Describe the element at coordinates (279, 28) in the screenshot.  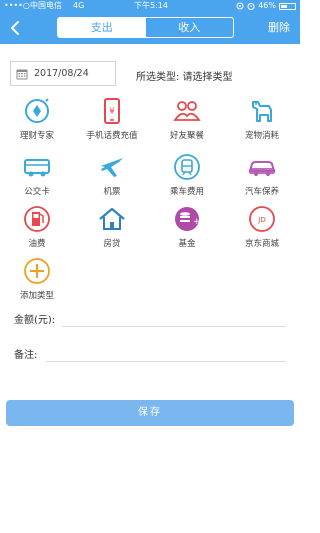
I see `delete-button: 删除` at that location.